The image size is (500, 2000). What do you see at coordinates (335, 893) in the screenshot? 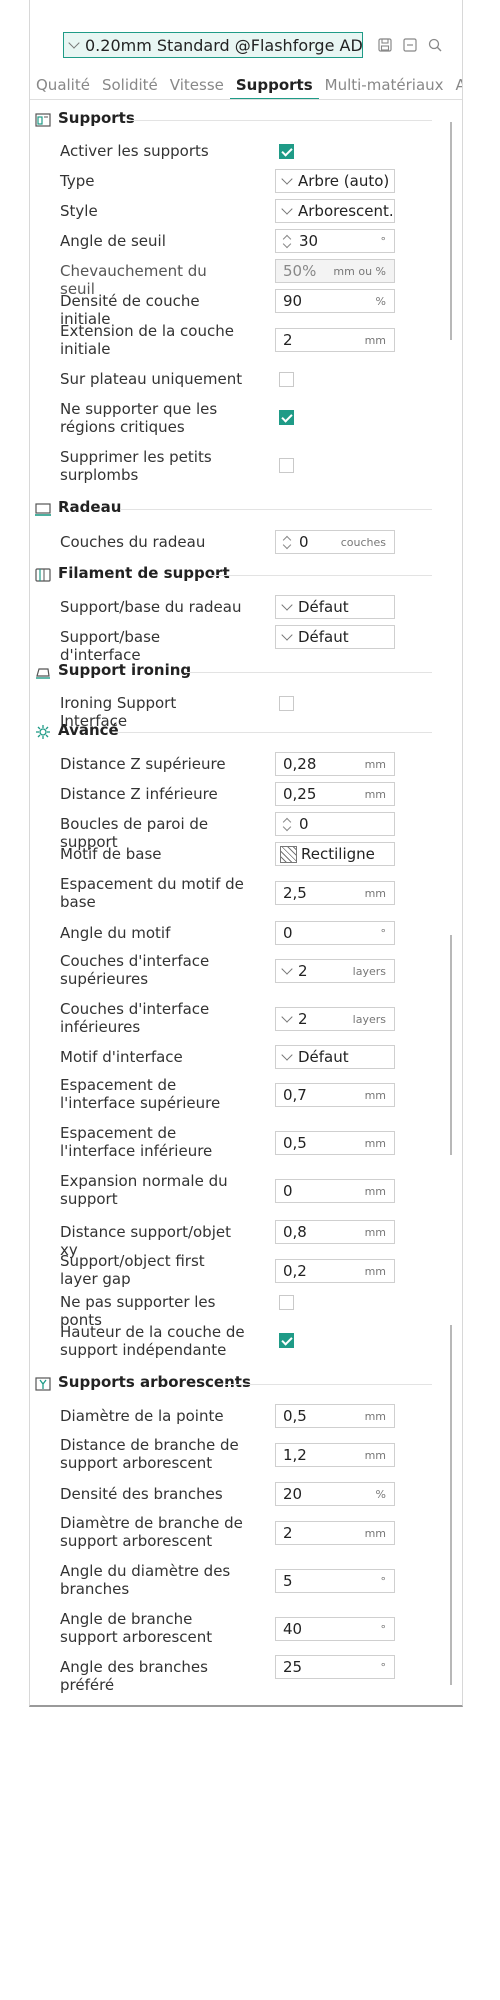
I see `base-spacing-input: 2,5 mm` at bounding box center [335, 893].